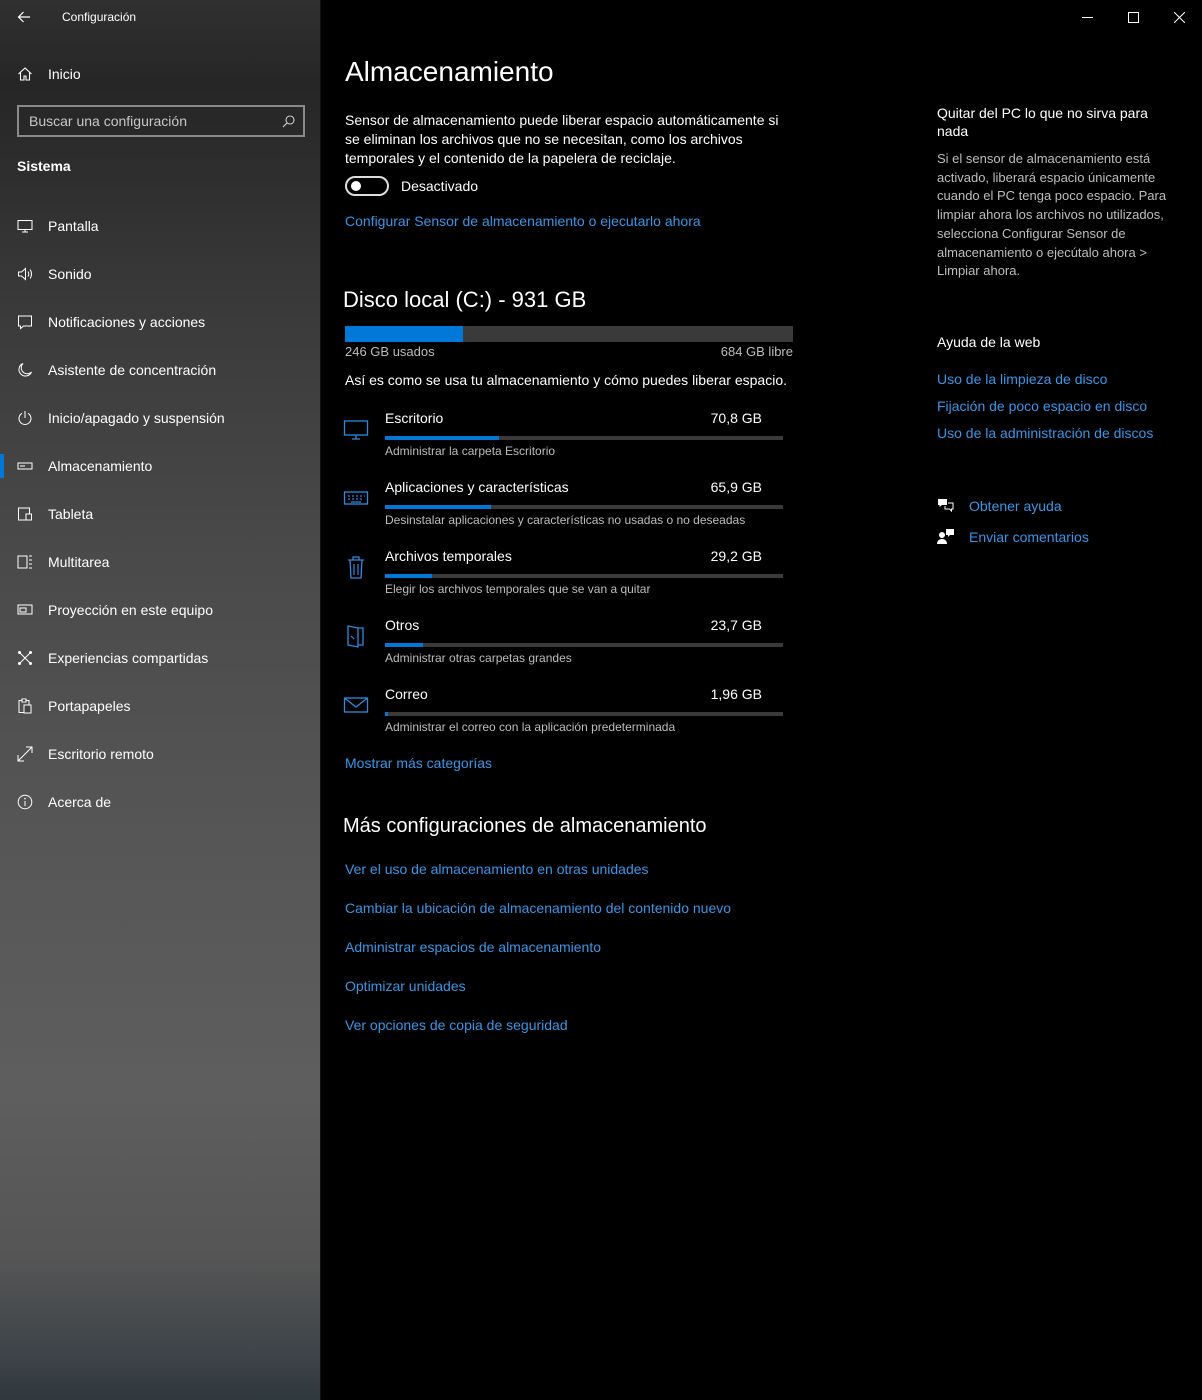  I want to click on back-button, so click(24, 17).